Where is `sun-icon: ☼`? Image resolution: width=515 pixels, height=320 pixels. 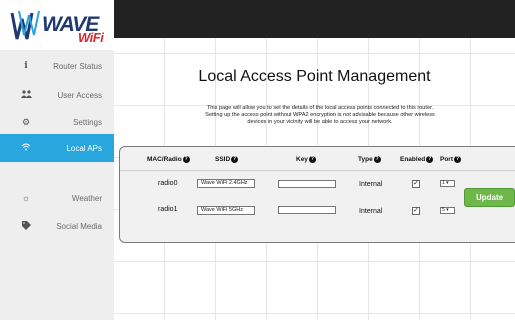 sun-icon: ☼ is located at coordinates (26, 198).